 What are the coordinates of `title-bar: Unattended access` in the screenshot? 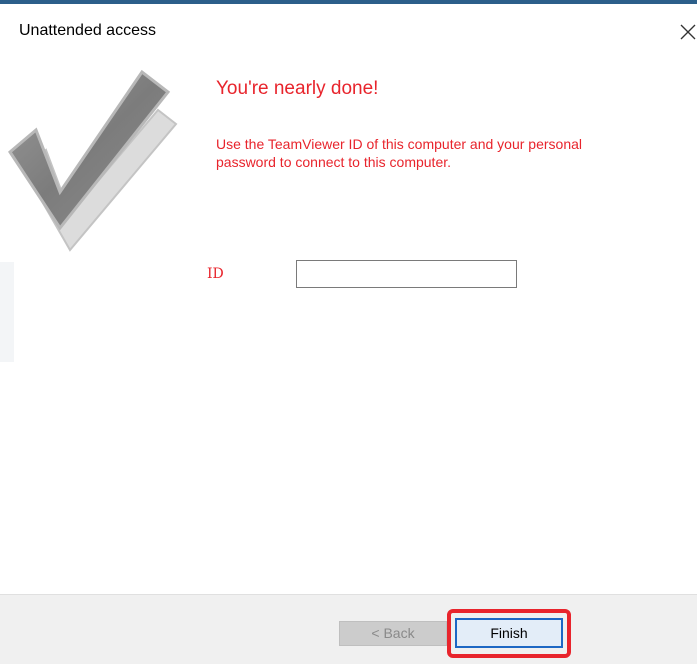 It's located at (348, 30).